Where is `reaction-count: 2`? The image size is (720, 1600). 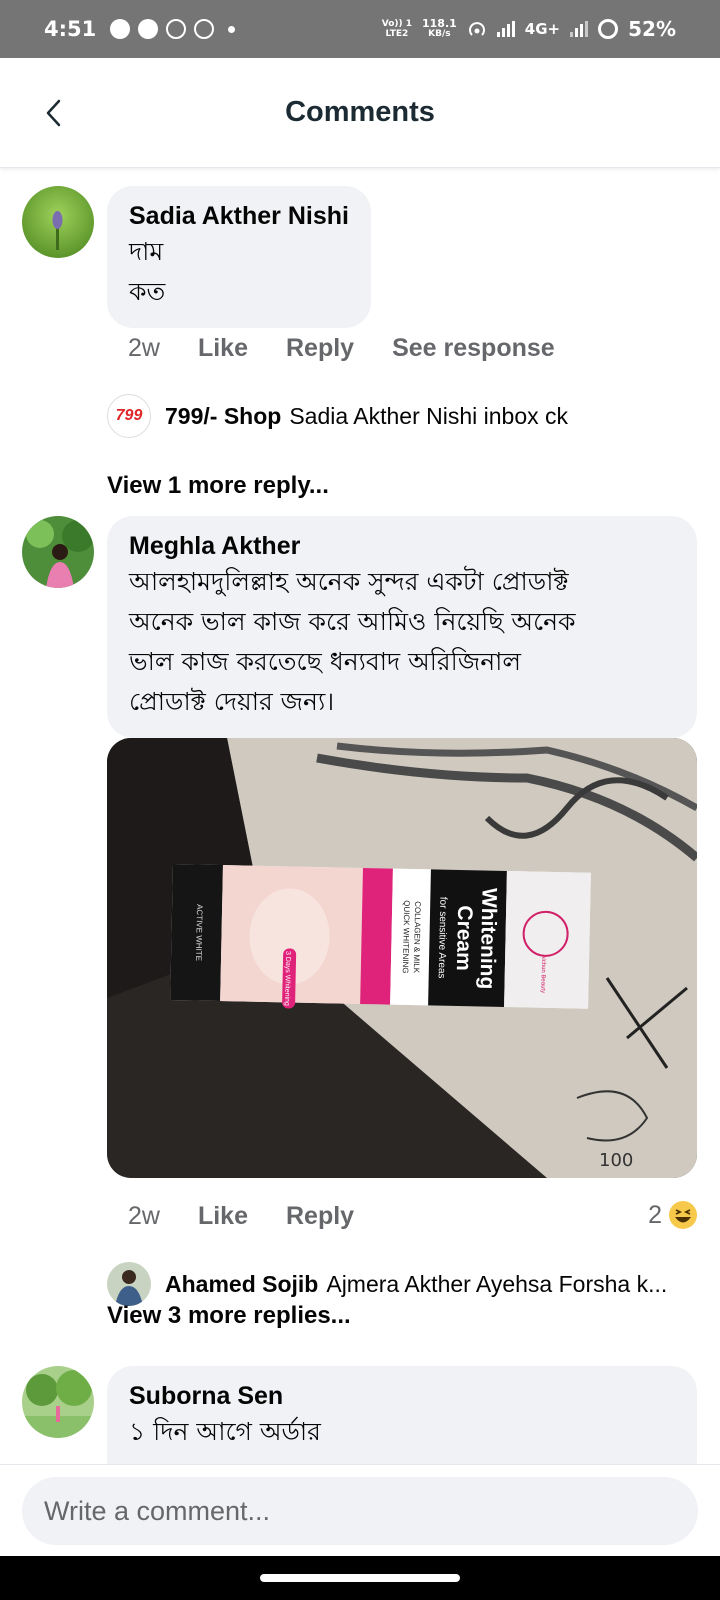
reaction-count: 2 is located at coordinates (655, 1214).